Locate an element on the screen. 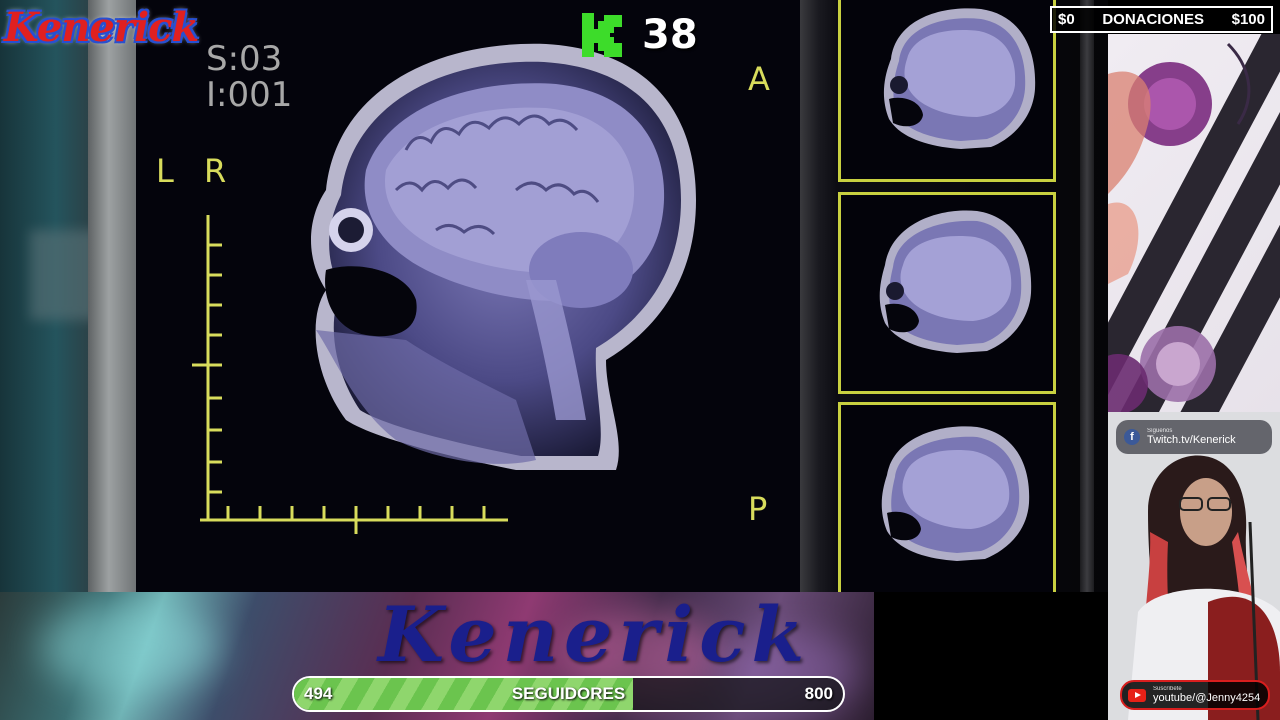 The width and height of the screenshot is (1280, 720). youtube-social-tag: Suscríbete youtube/@Jenny4254 is located at coordinates (1195, 695).